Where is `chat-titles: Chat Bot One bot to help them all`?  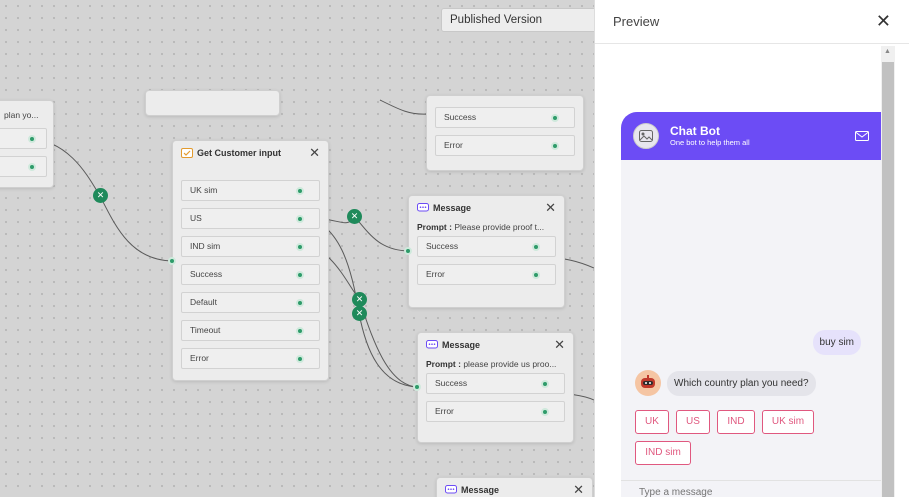
chat-titles: Chat Bot One bot to help them all is located at coordinates (762, 136).